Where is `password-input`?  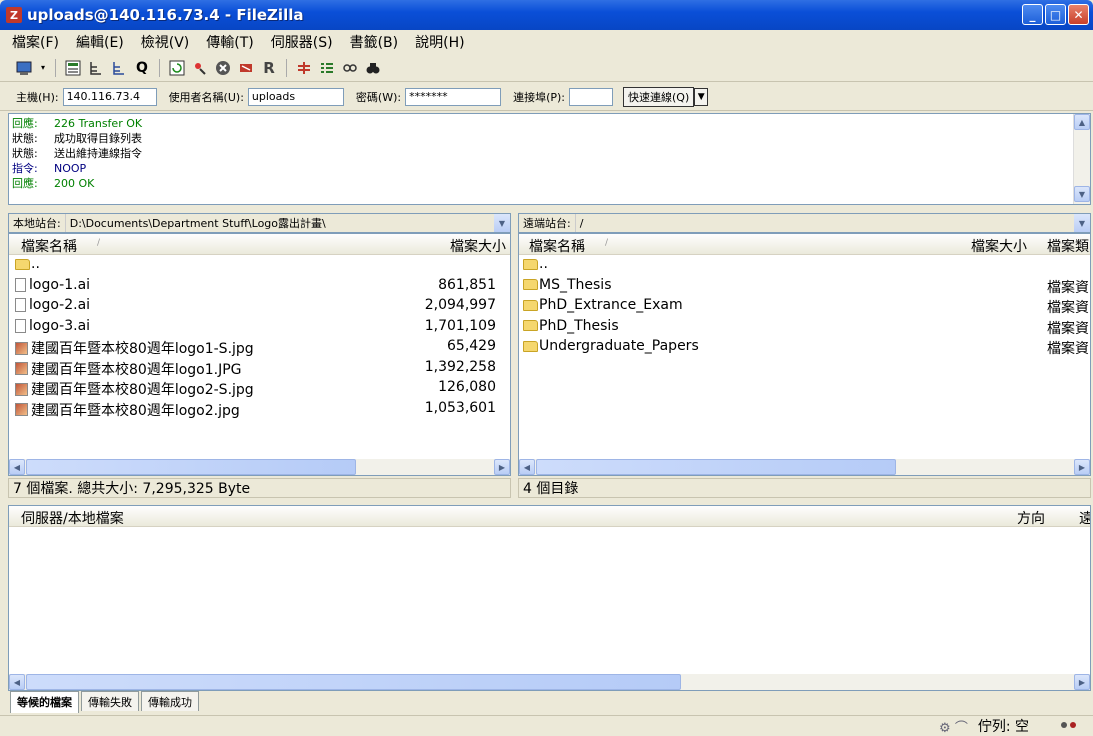
password-input is located at coordinates (453, 96).